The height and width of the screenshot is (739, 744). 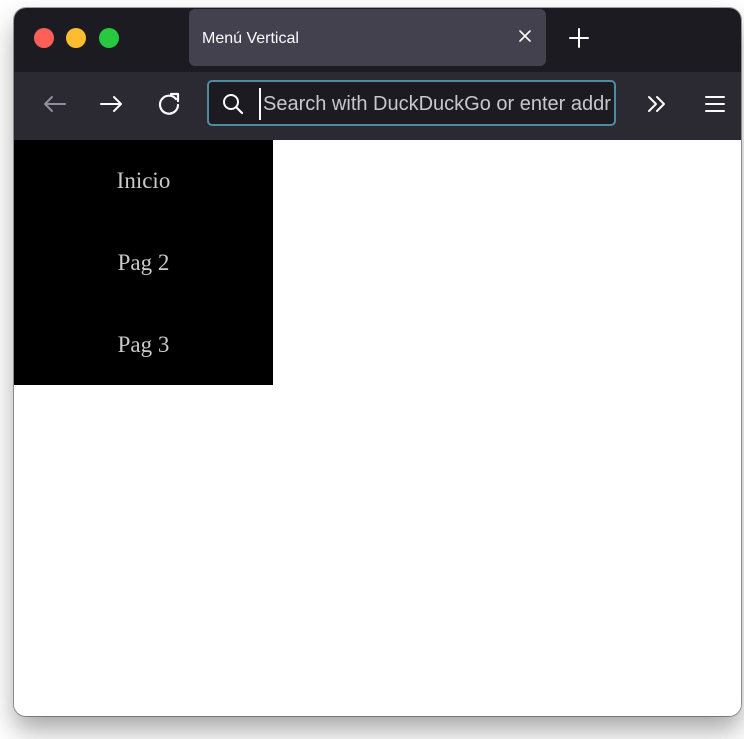 What do you see at coordinates (435, 104) in the screenshot?
I see `search-input` at bounding box center [435, 104].